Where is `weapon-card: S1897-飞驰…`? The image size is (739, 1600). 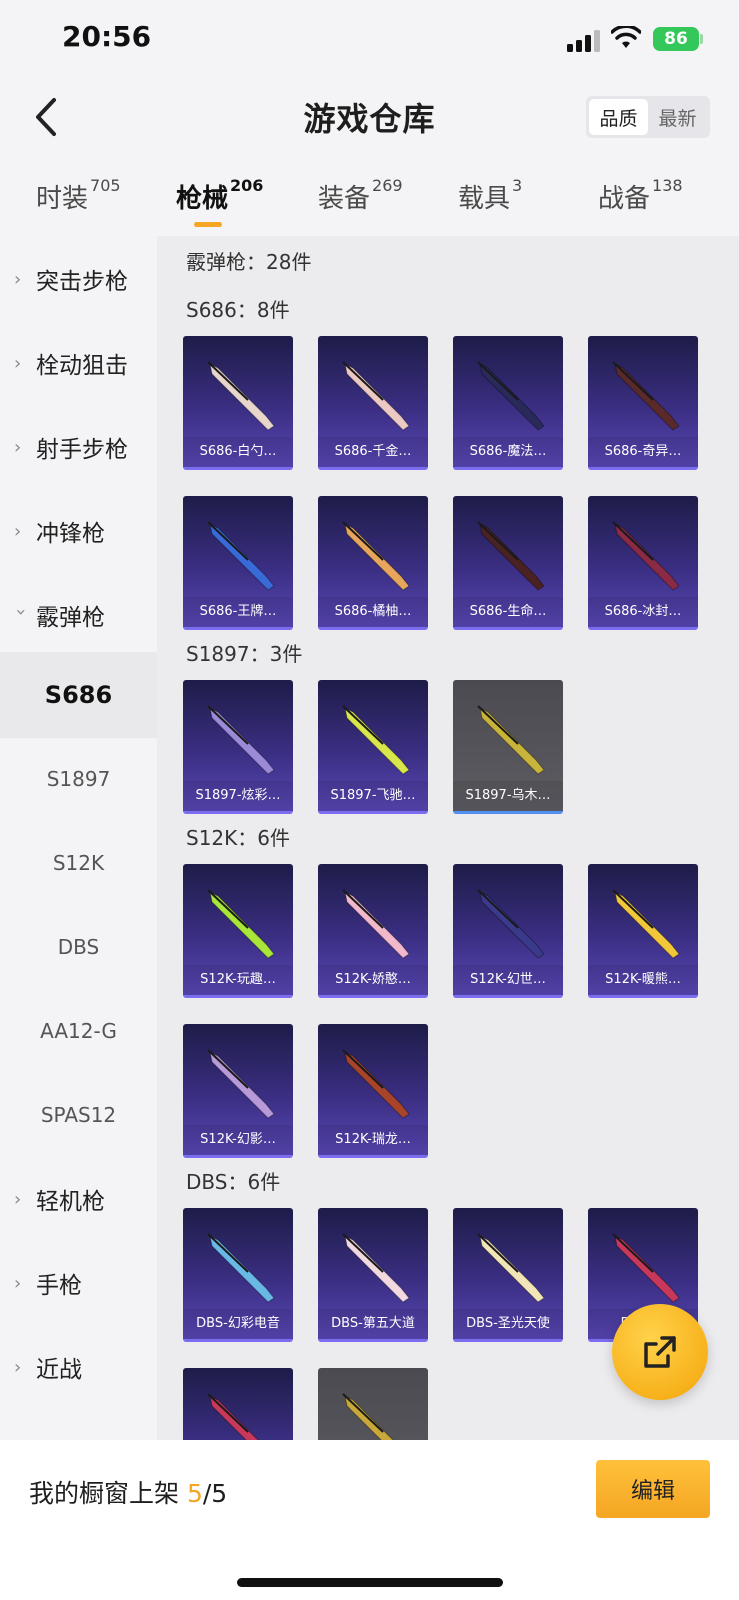
weapon-card: S1897-飞驰… is located at coordinates (373, 747).